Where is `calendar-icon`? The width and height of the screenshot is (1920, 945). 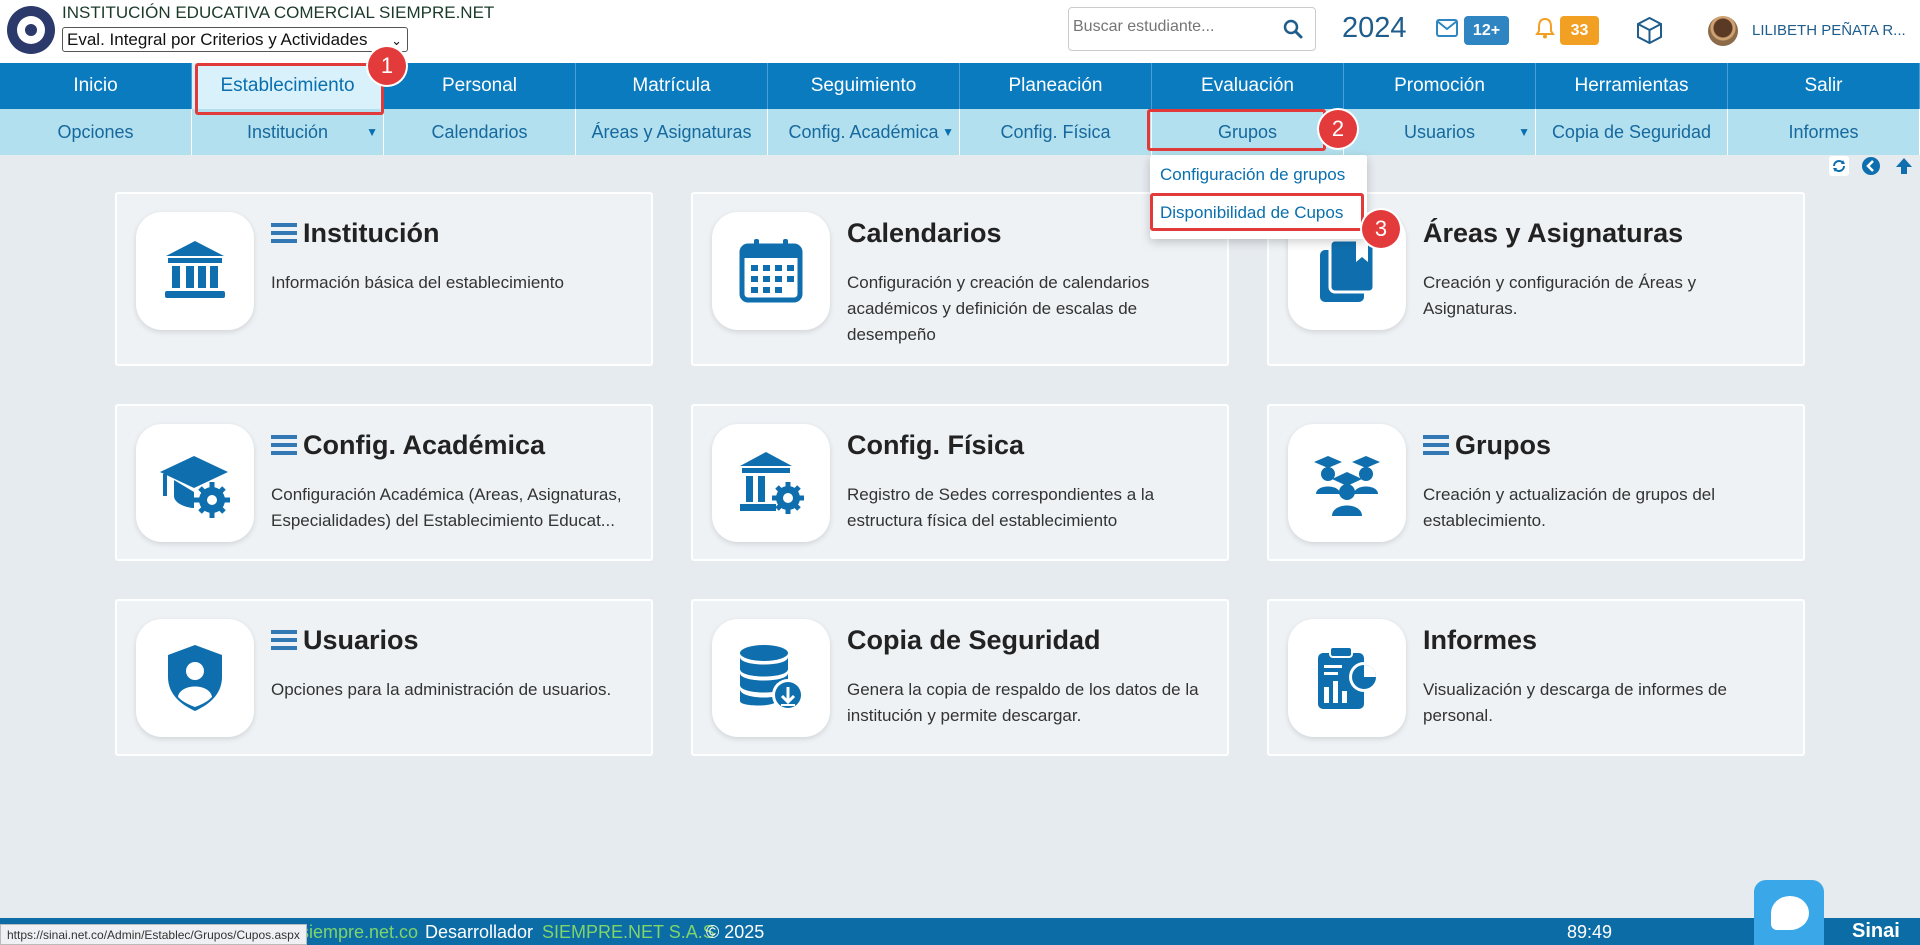 calendar-icon is located at coordinates (771, 271).